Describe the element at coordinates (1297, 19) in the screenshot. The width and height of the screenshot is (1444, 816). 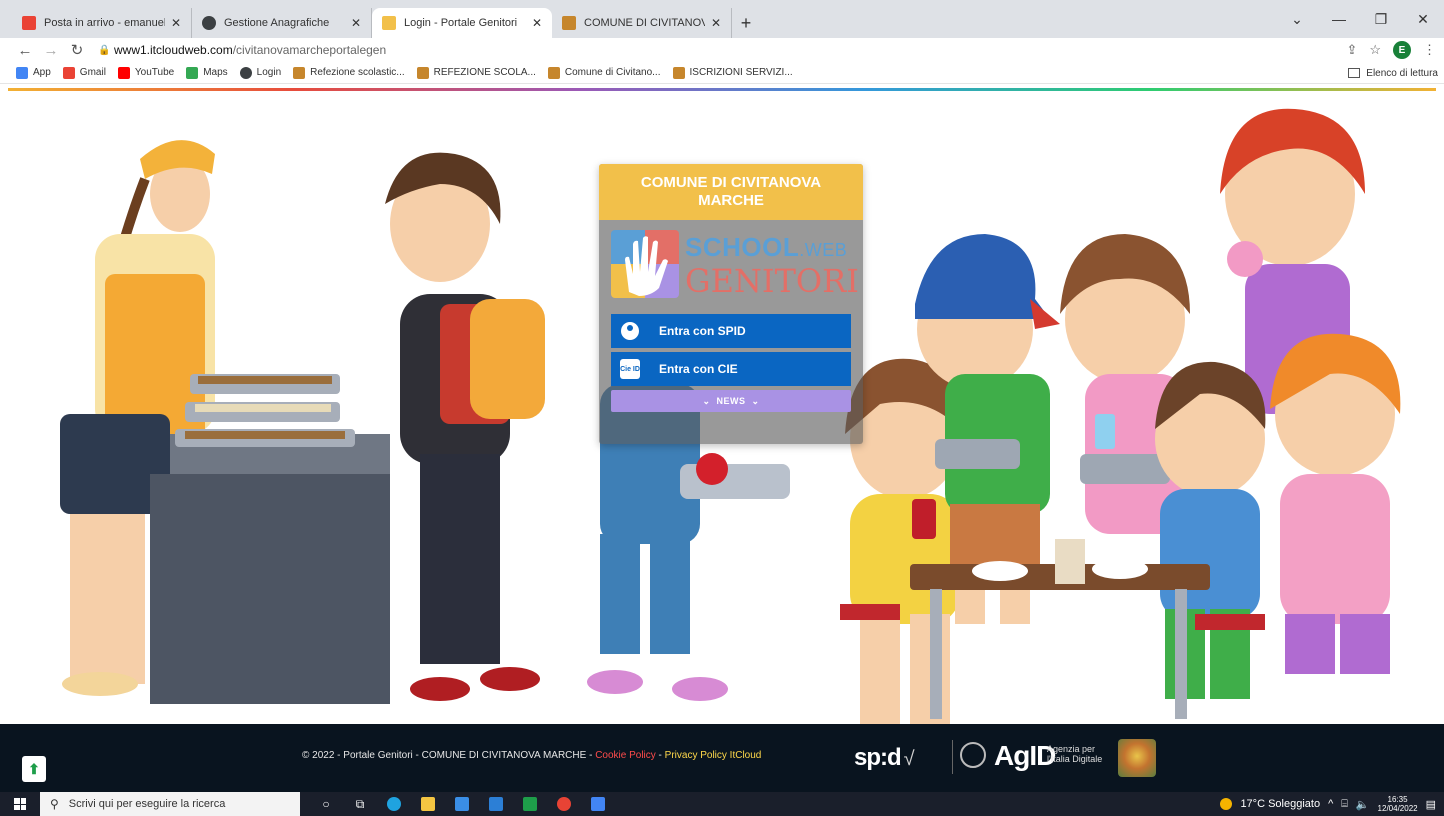
I see `tab-search-icon: ⌄` at that location.